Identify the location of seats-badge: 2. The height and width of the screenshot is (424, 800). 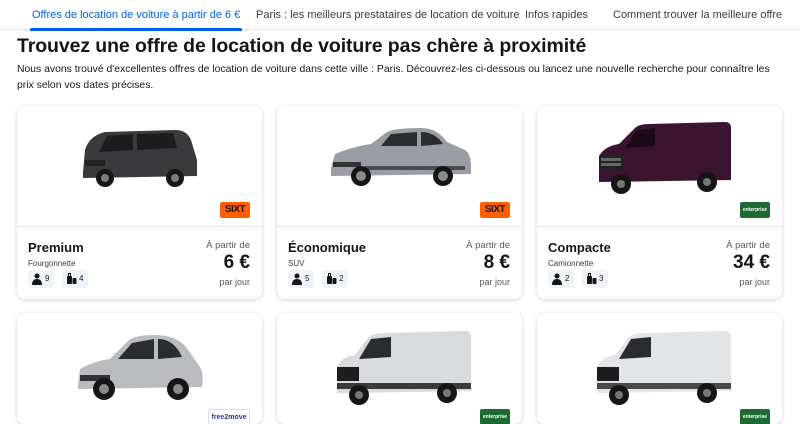
(561, 279).